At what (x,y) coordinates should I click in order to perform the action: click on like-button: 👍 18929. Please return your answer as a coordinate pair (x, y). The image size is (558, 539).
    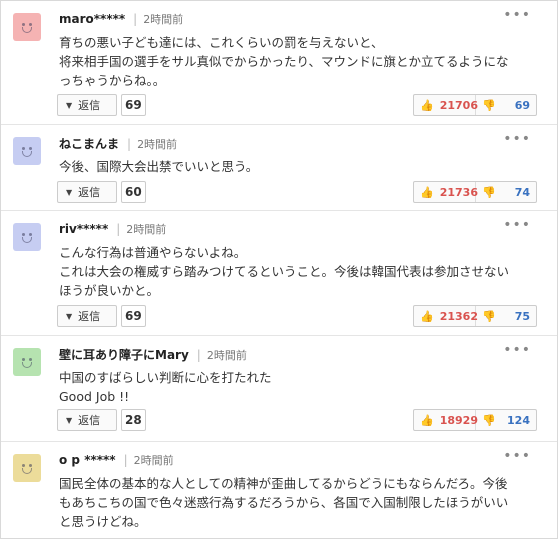
    Looking at the image, I should click on (446, 420).